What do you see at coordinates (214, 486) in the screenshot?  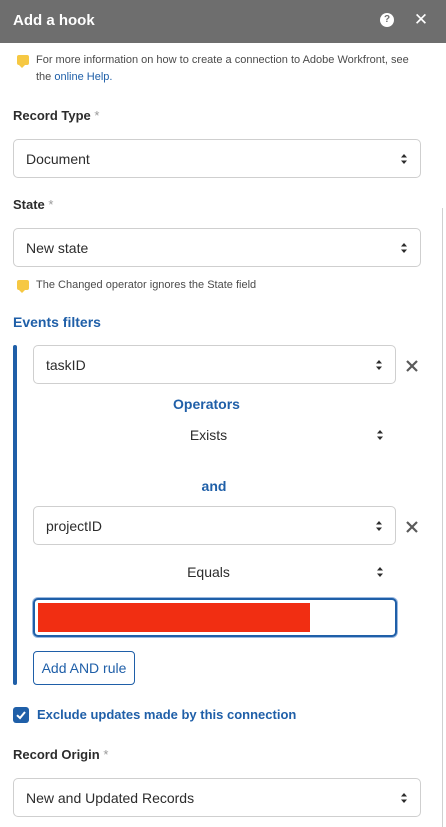 I see `and-conjunction: and` at bounding box center [214, 486].